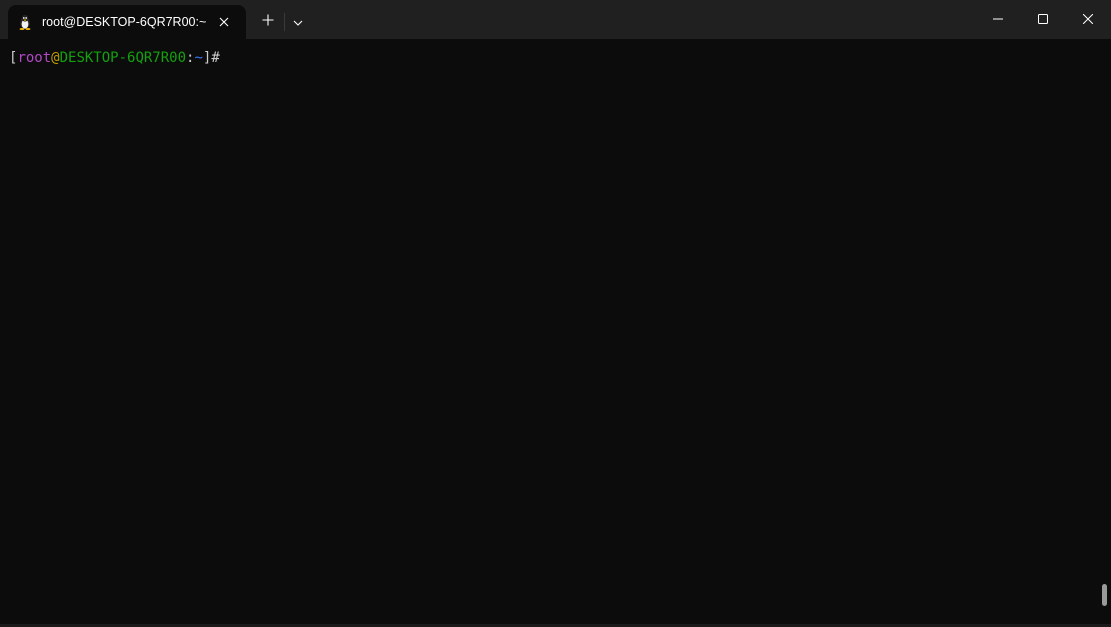 The image size is (1111, 627). Describe the element at coordinates (25, 22) in the screenshot. I see `linux-penguin-icon` at that location.